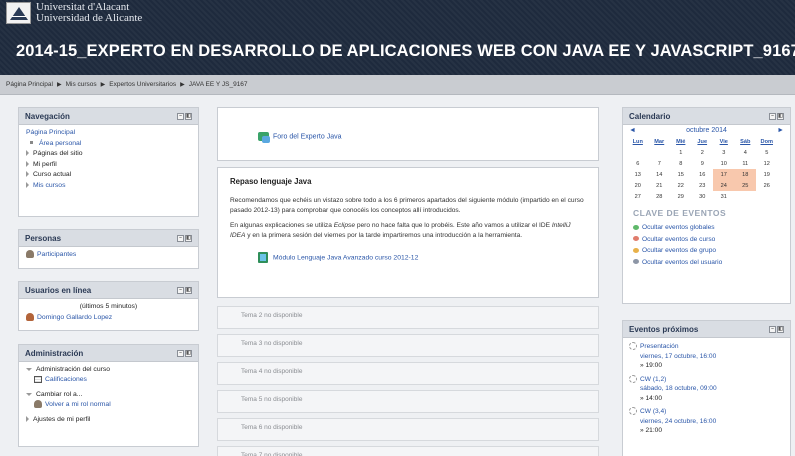 The height and width of the screenshot is (456, 795). Describe the element at coordinates (681, 196) in the screenshot. I see `calendar-day: 29` at that location.